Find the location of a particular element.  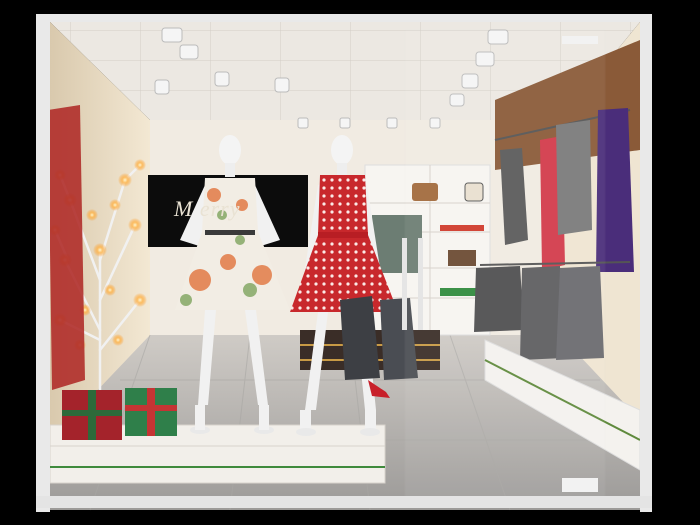

door-hinge-top is located at coordinates (580, 40).